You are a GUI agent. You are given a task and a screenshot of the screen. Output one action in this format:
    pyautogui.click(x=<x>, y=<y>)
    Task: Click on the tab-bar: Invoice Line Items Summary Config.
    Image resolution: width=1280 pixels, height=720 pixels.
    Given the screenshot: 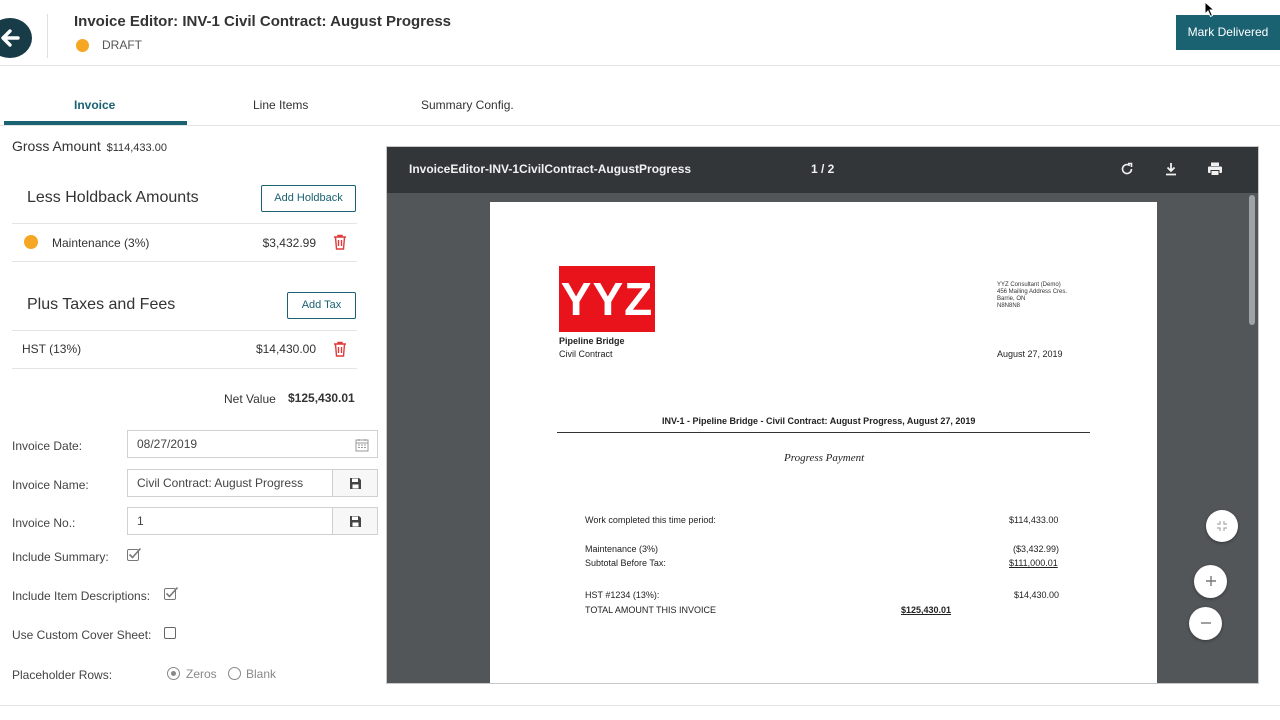 What is the action you would take?
    pyautogui.click(x=640, y=106)
    